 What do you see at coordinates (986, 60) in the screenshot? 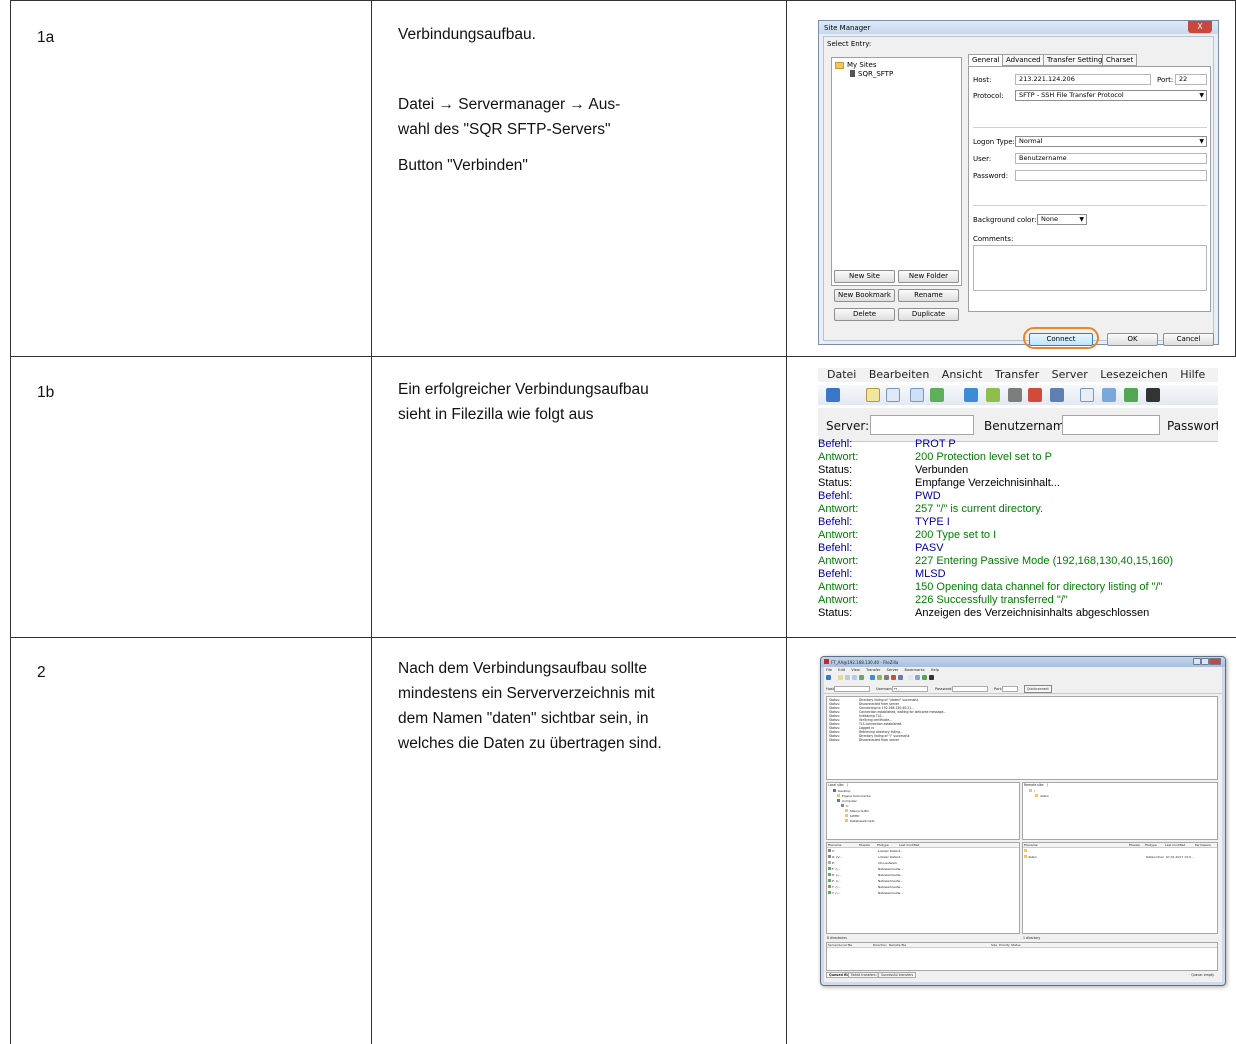
I see `tab-general: General` at bounding box center [986, 60].